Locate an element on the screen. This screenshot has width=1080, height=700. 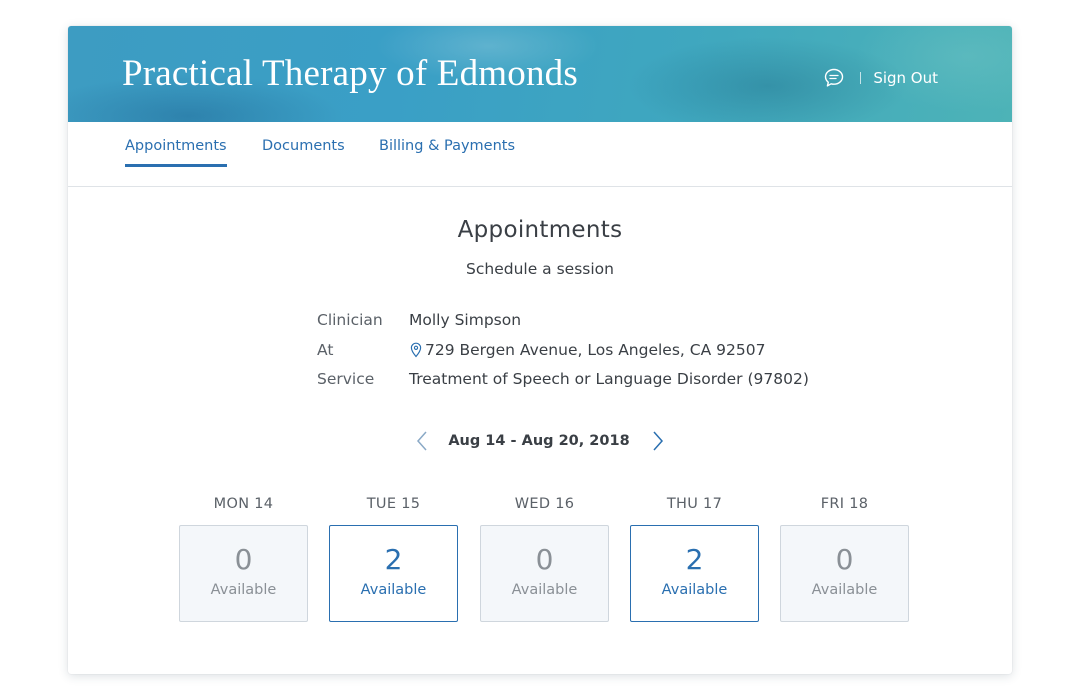
day-column-fri: FRI 18 0 Available is located at coordinates (844, 559).